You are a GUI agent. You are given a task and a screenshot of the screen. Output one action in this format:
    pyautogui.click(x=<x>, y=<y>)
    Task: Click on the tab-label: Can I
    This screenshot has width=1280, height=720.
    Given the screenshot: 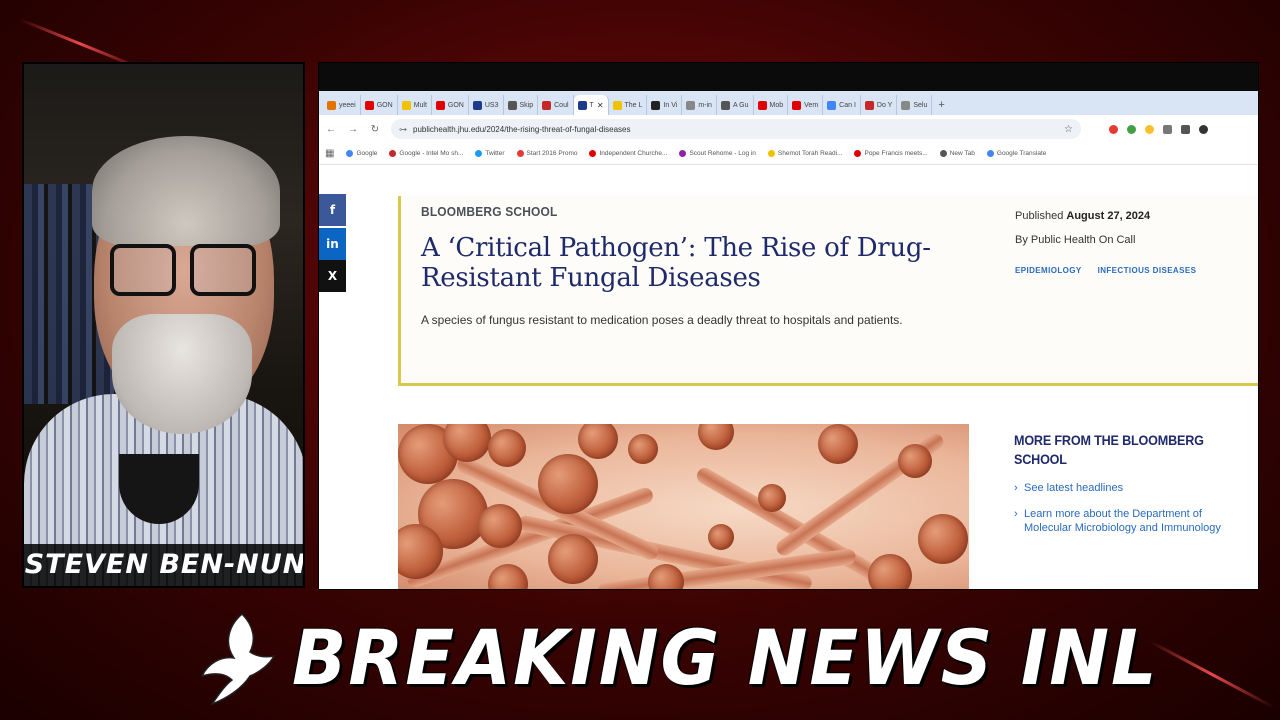 What is the action you would take?
    pyautogui.click(x=847, y=105)
    